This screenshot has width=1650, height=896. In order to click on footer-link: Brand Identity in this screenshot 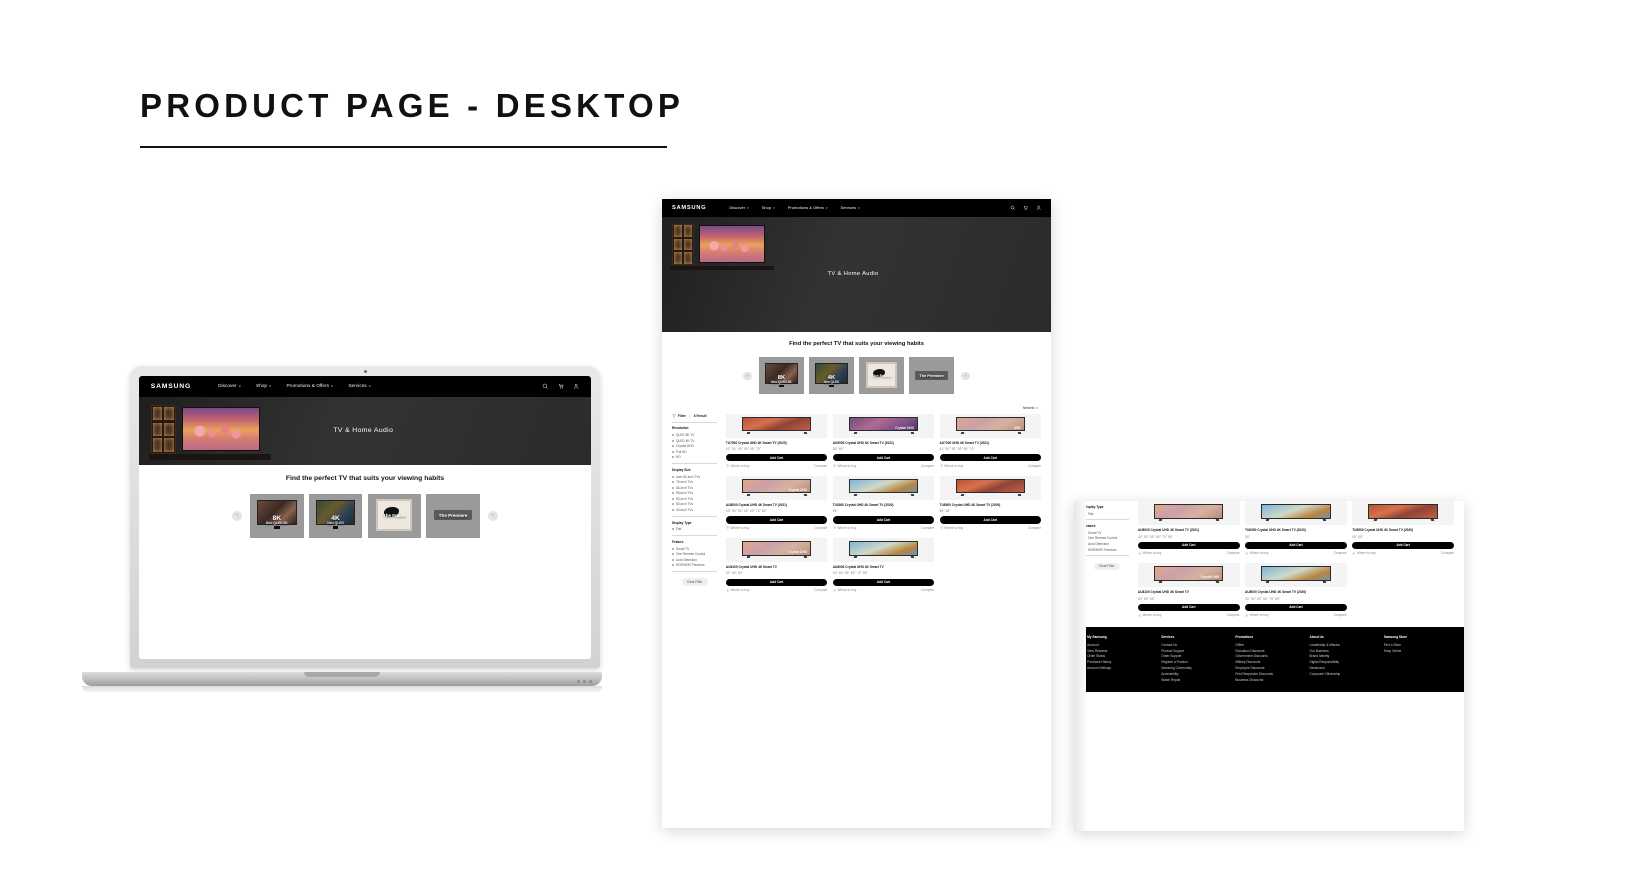, I will do `click(1343, 656)`.